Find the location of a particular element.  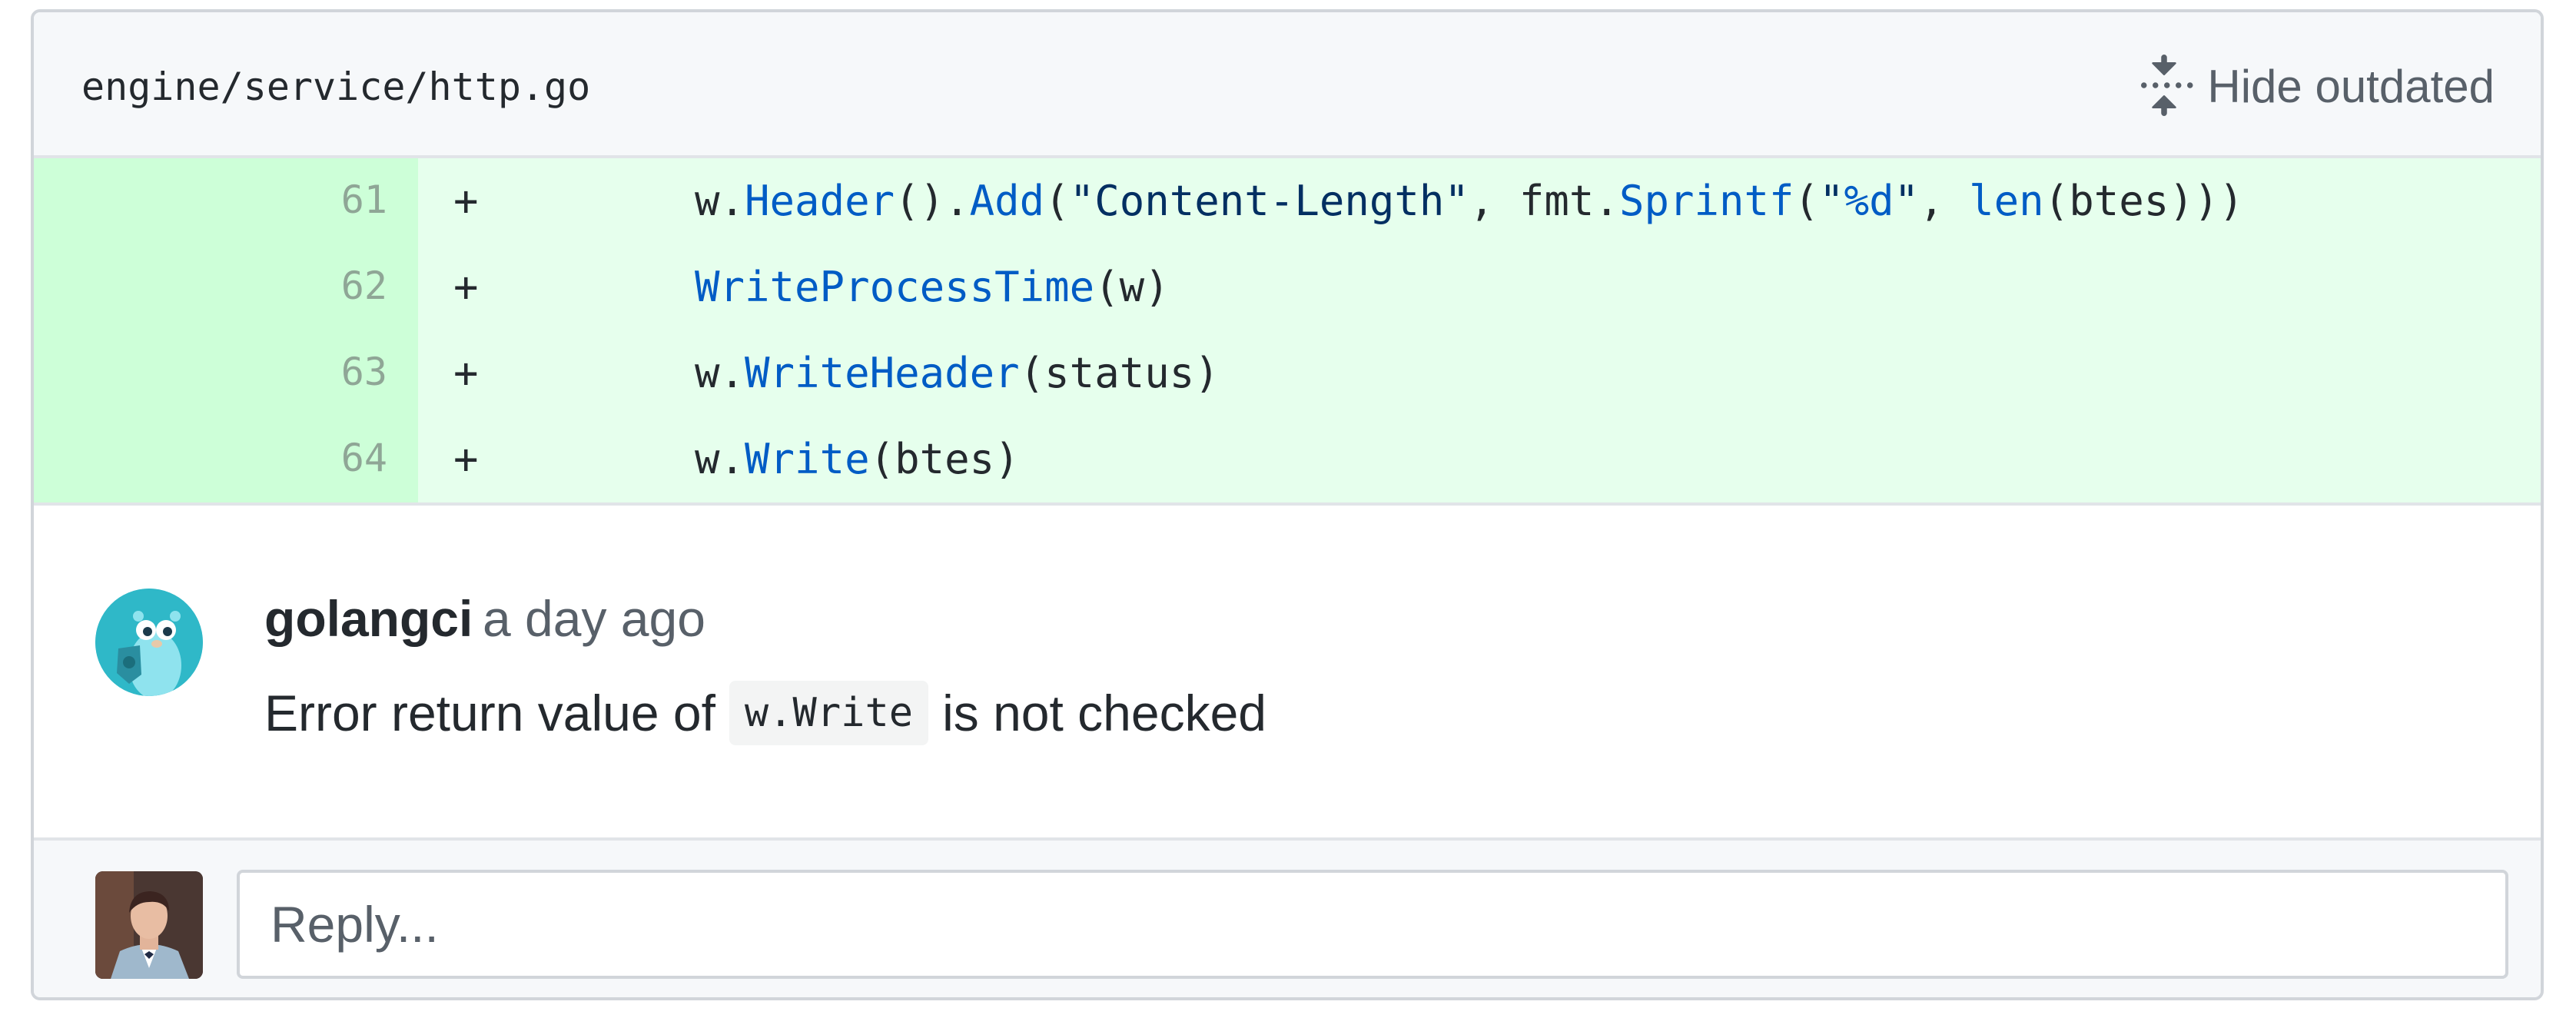

reply-input is located at coordinates (1372, 924).